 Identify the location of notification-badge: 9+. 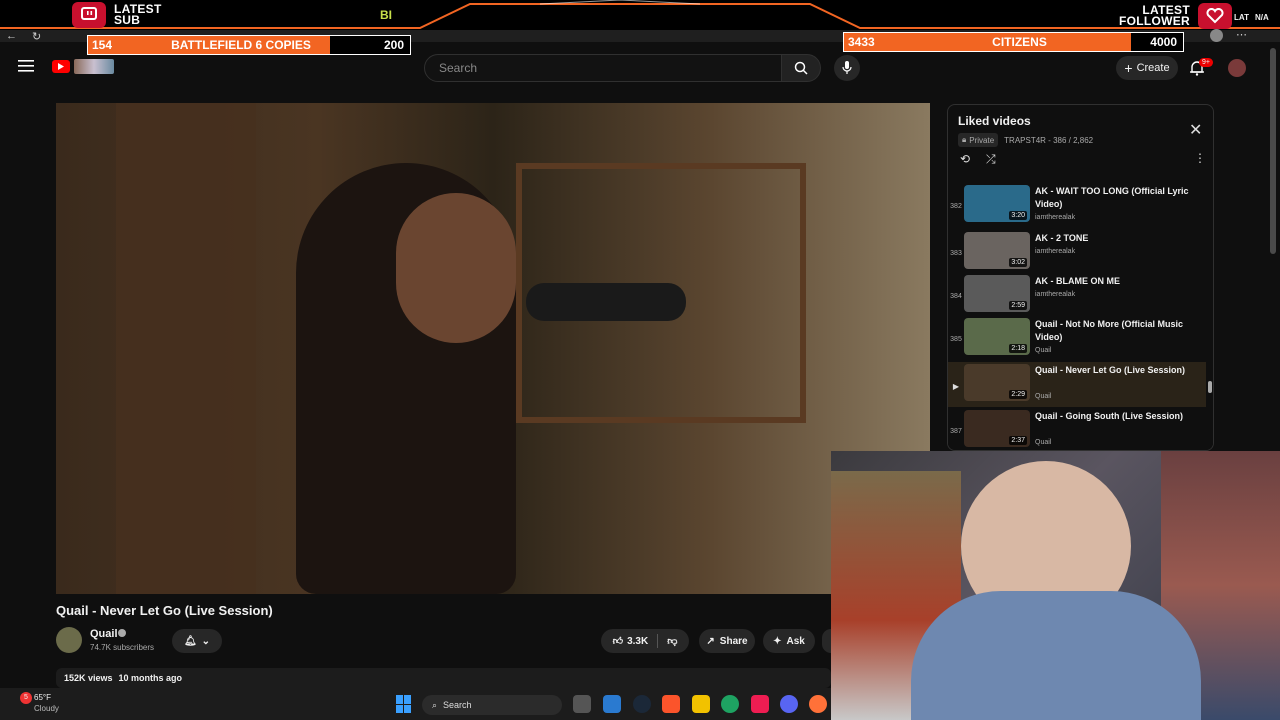
(1206, 62).